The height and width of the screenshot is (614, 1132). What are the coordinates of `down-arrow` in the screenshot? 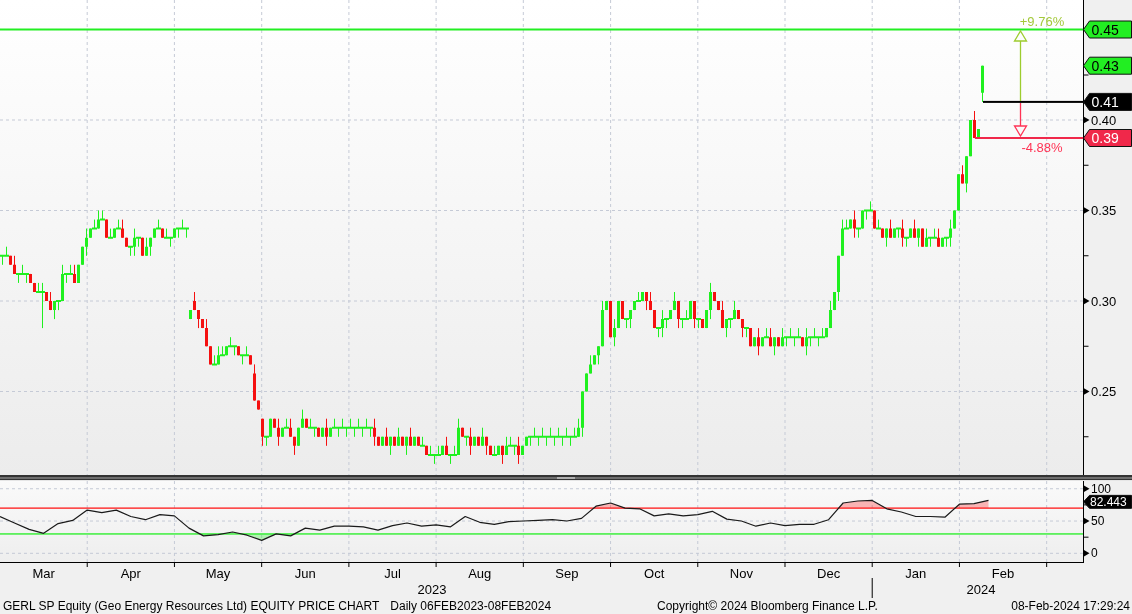 It's located at (1020, 120).